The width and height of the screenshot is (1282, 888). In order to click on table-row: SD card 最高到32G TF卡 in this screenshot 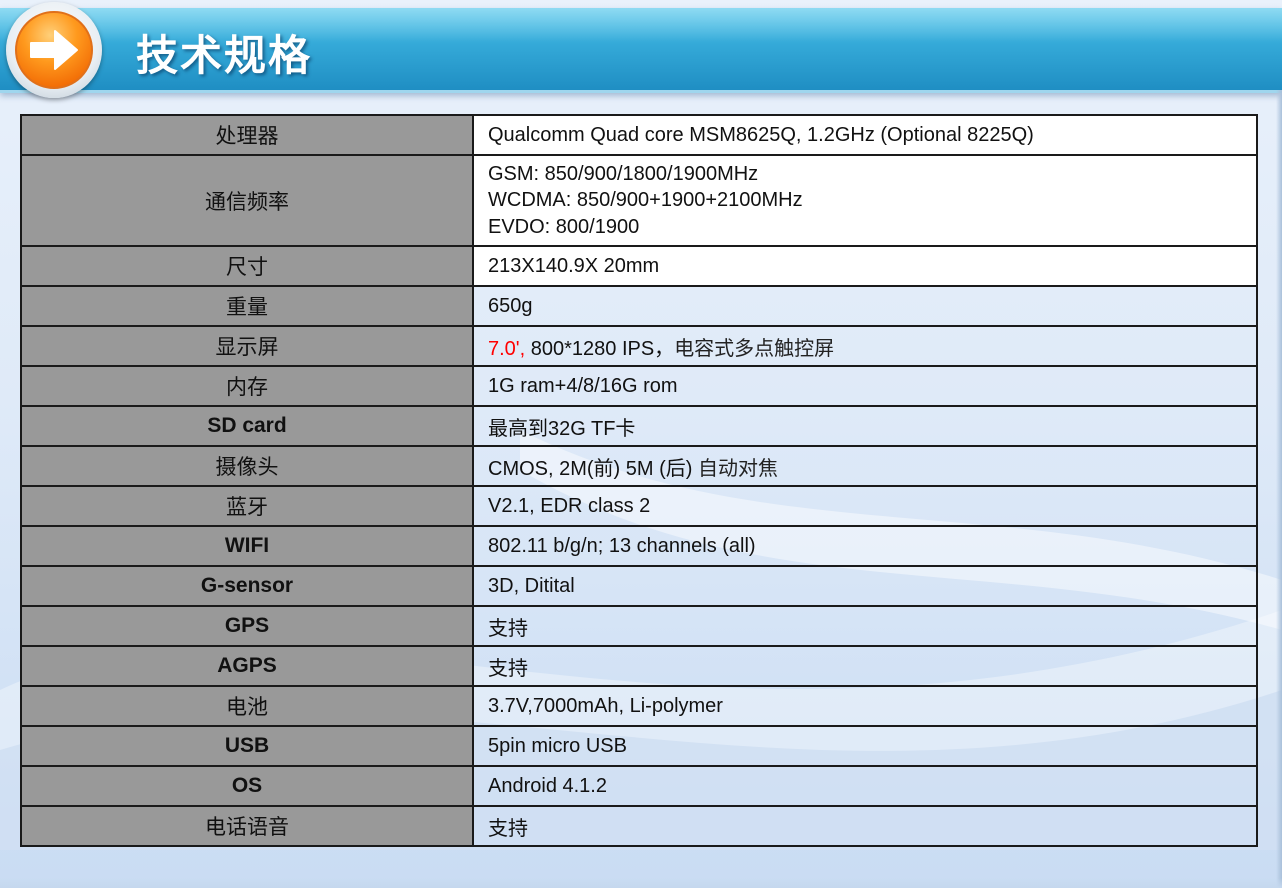, I will do `click(639, 426)`.